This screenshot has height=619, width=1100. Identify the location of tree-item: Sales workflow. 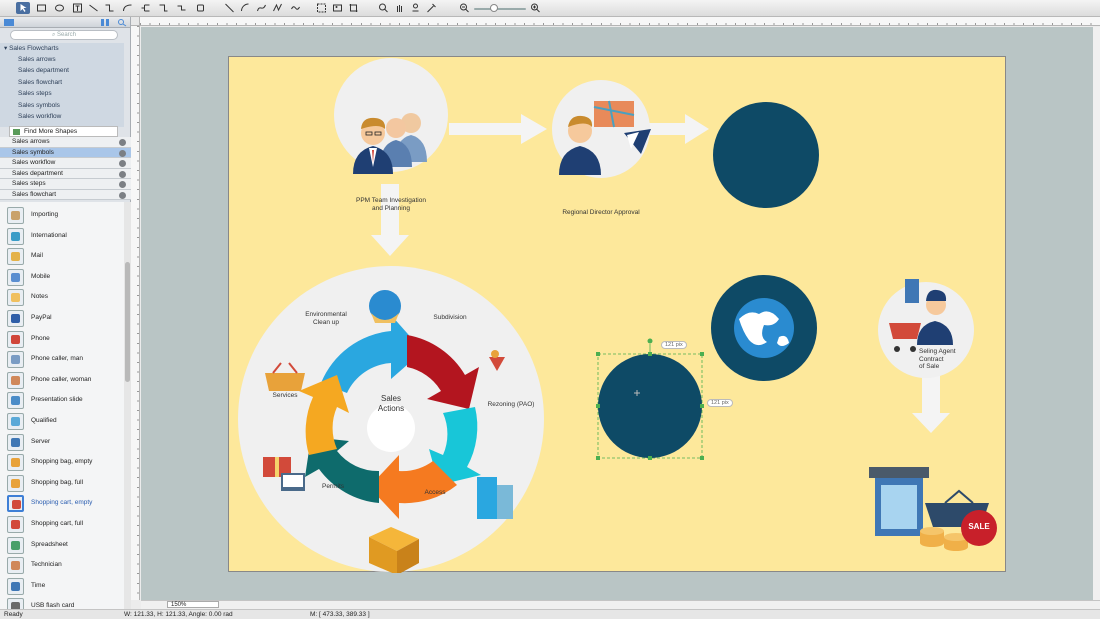
(62, 116).